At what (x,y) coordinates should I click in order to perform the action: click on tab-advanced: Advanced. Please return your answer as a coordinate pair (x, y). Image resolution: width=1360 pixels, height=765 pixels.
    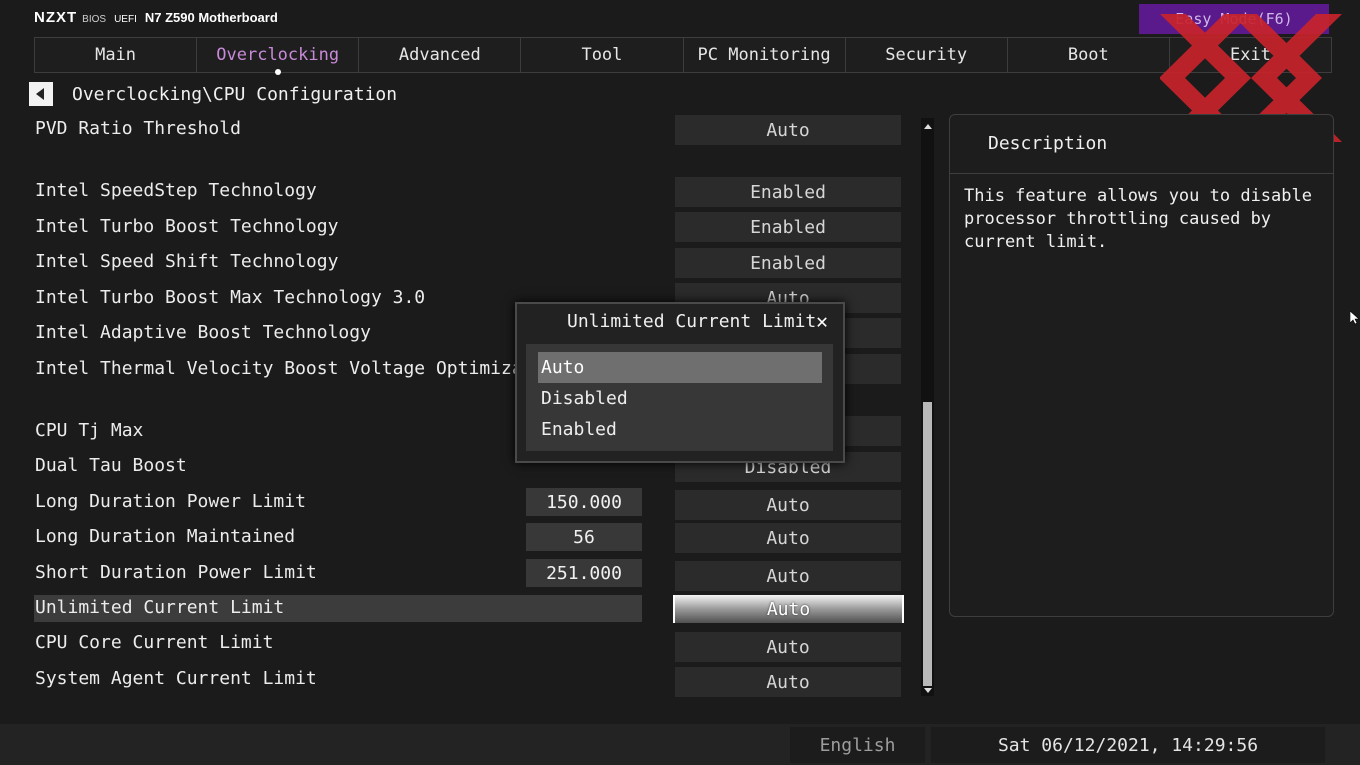
    Looking at the image, I should click on (440, 55).